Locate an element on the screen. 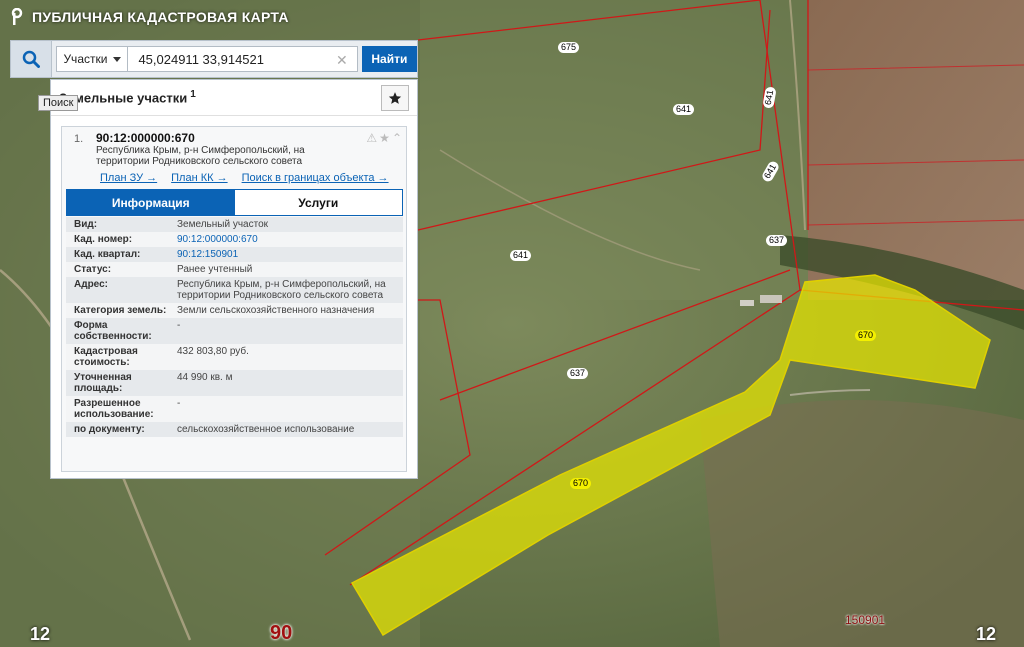 This screenshot has width=1024, height=647. info-row: Статус: Ранее учтенный is located at coordinates (234, 269).